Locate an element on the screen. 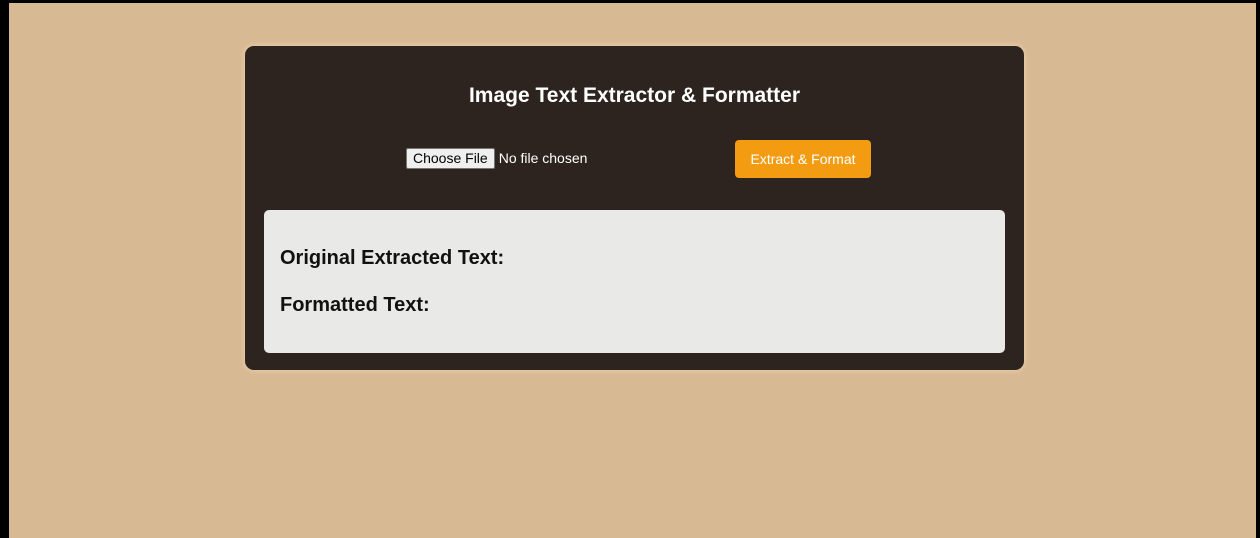 The width and height of the screenshot is (1260, 538). file-status-text: No file chosen is located at coordinates (543, 158).